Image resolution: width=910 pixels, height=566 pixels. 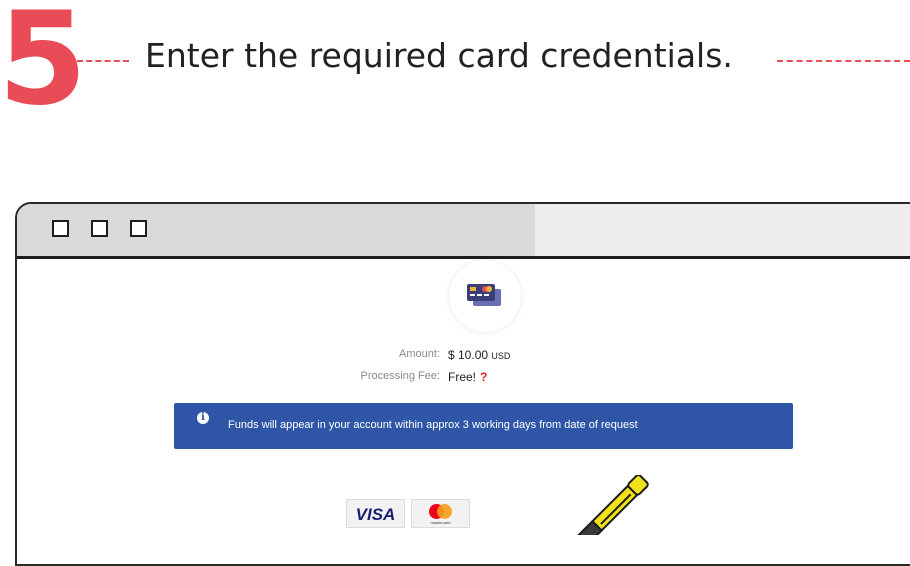 What do you see at coordinates (501, 356) in the screenshot?
I see `amount-currency: USD` at bounding box center [501, 356].